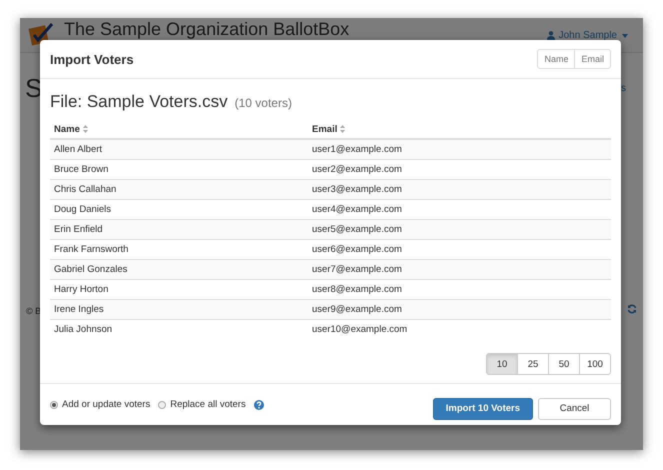  I want to click on table-cell: Julia Johnson, so click(179, 329).